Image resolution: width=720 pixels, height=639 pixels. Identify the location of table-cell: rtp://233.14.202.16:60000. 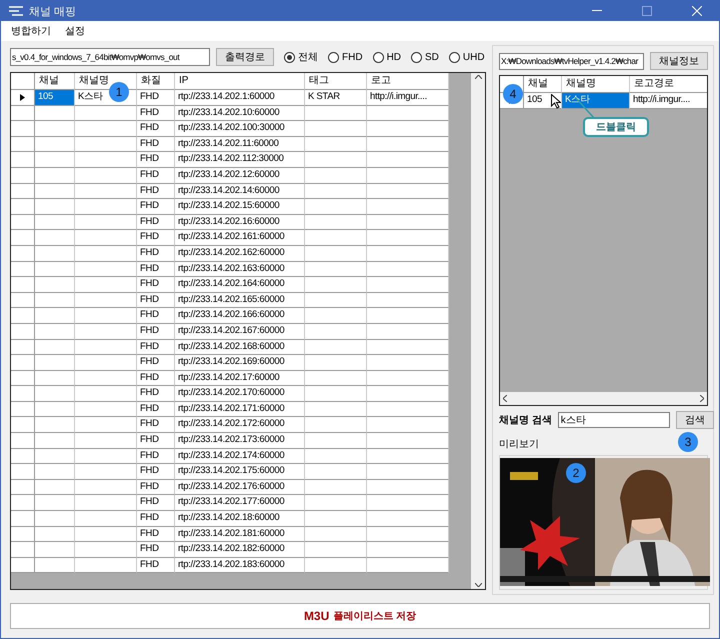
(240, 222).